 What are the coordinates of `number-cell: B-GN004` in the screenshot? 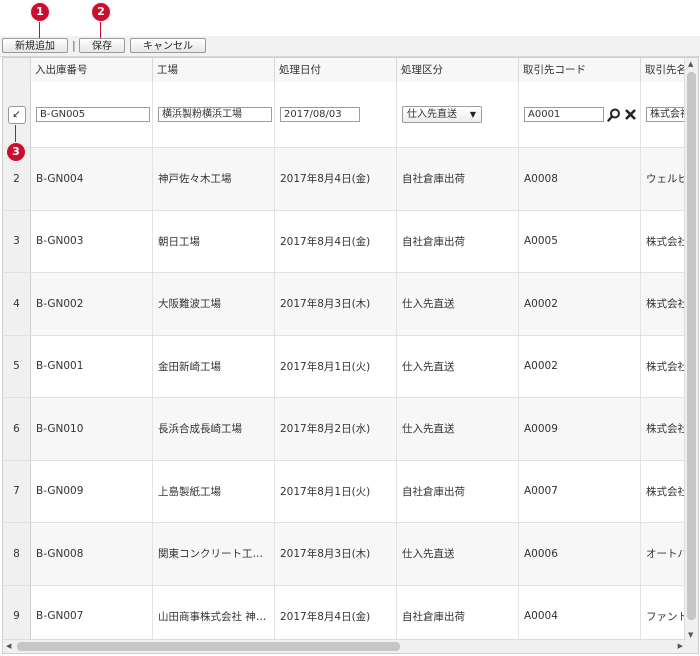 It's located at (92, 179).